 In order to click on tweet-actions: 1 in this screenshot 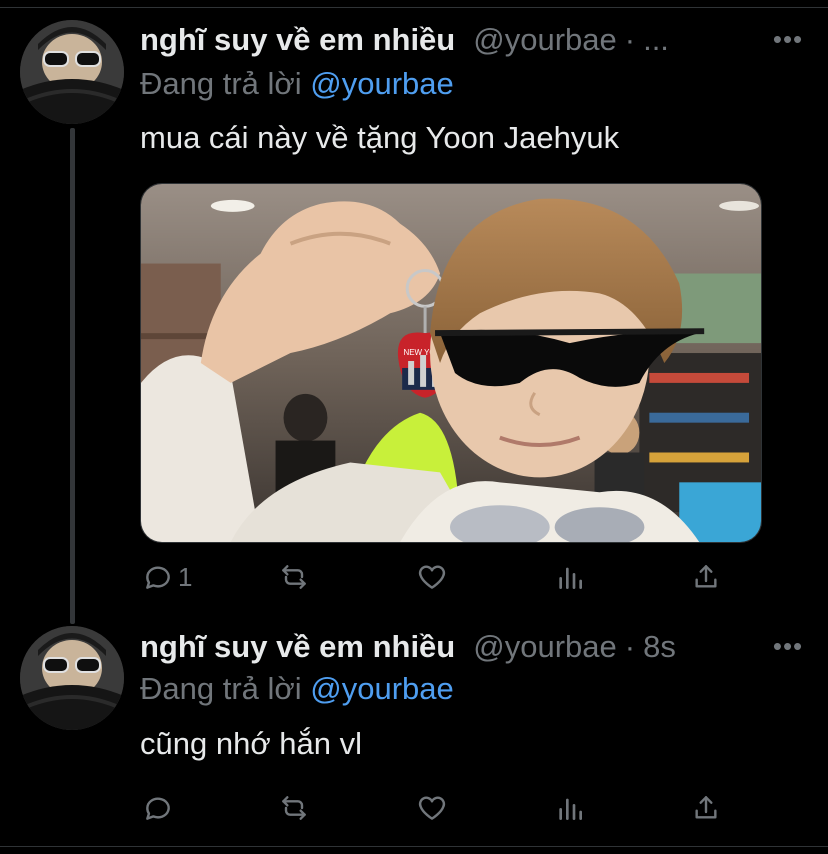, I will do `click(442, 577)`.